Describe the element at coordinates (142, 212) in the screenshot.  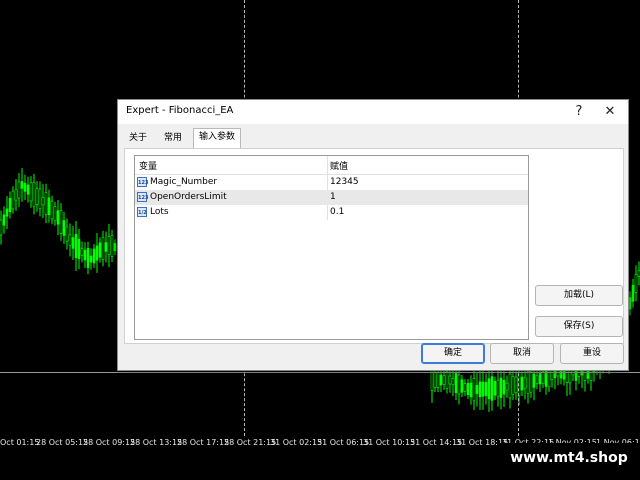
I see `double-type-icon: 1/2` at that location.